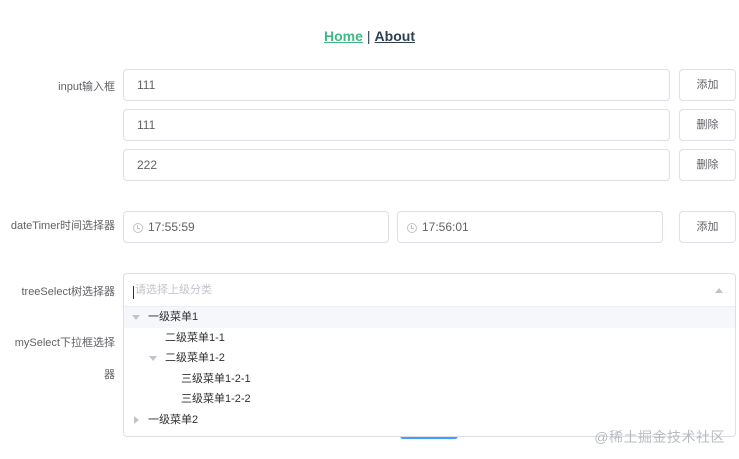  Describe the element at coordinates (396, 165) in the screenshot. I see `text-input-3: 222` at that location.